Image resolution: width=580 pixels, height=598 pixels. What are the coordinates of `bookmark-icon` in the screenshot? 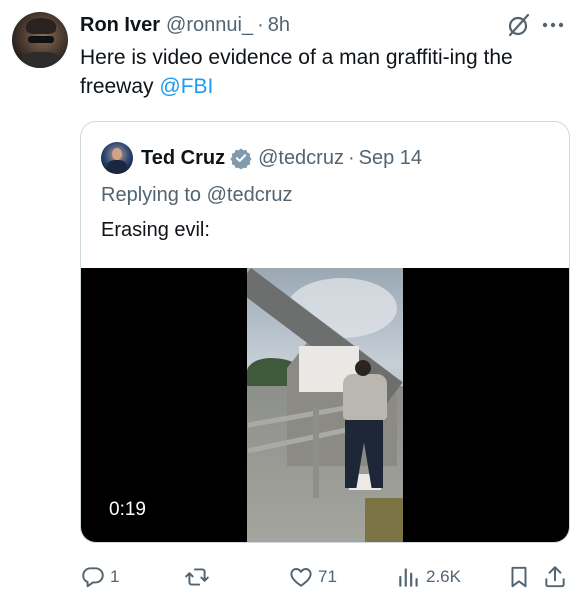 It's located at (519, 577).